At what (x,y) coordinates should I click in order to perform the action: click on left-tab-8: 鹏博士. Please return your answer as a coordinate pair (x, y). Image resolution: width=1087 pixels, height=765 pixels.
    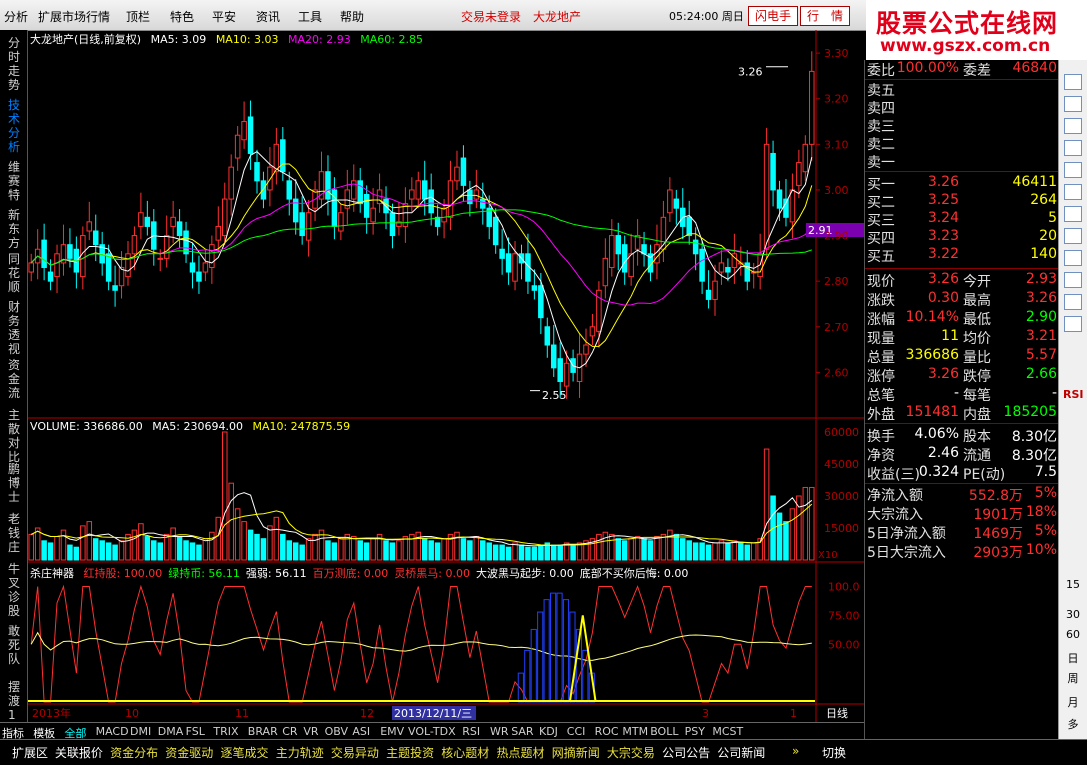
    Looking at the image, I should click on (15, 483).